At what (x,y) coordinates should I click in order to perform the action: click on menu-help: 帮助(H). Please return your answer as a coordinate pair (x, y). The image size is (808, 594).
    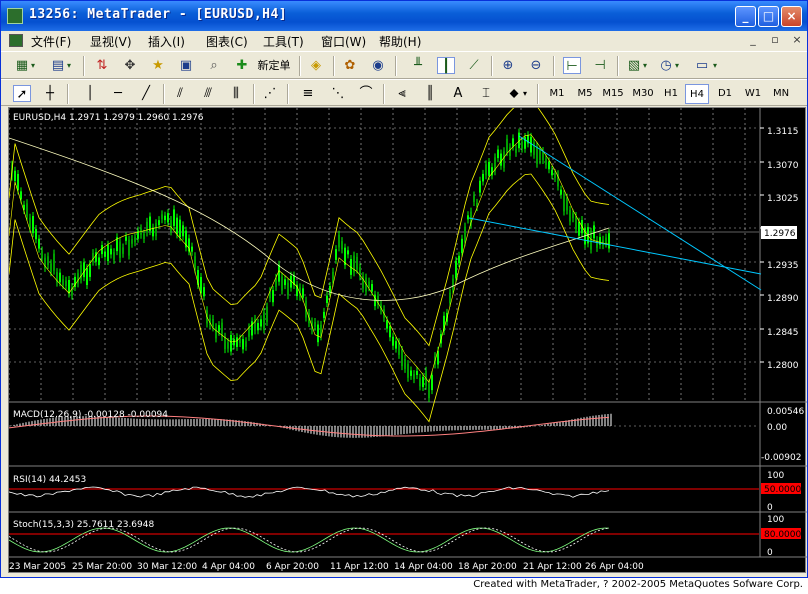
    Looking at the image, I should click on (400, 41).